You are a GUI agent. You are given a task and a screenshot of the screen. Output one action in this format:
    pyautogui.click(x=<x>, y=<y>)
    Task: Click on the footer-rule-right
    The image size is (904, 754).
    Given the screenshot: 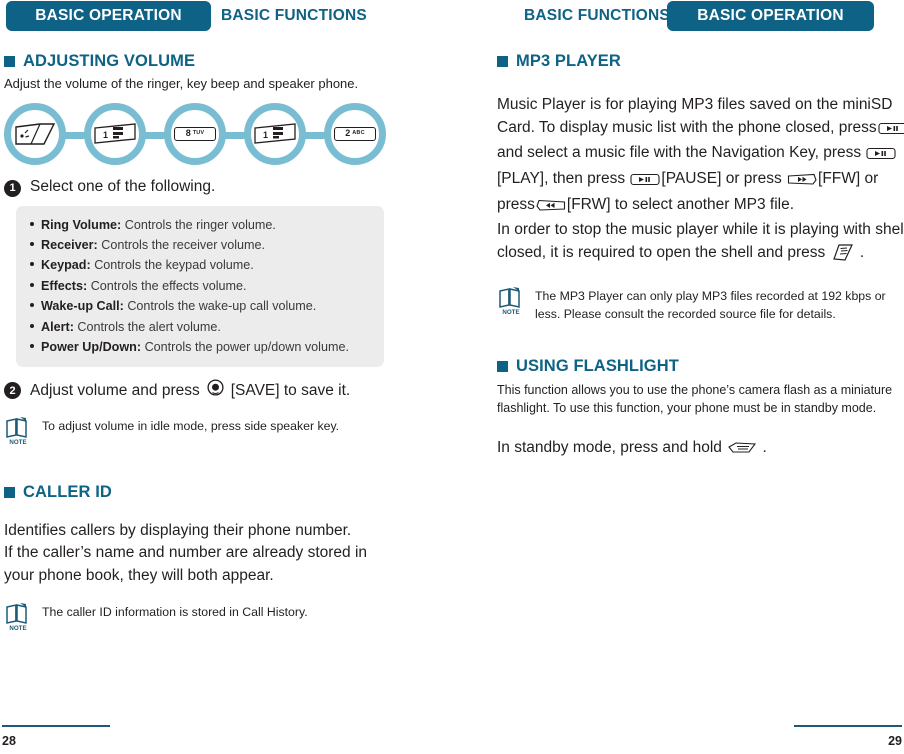 What is the action you would take?
    pyautogui.click(x=848, y=726)
    